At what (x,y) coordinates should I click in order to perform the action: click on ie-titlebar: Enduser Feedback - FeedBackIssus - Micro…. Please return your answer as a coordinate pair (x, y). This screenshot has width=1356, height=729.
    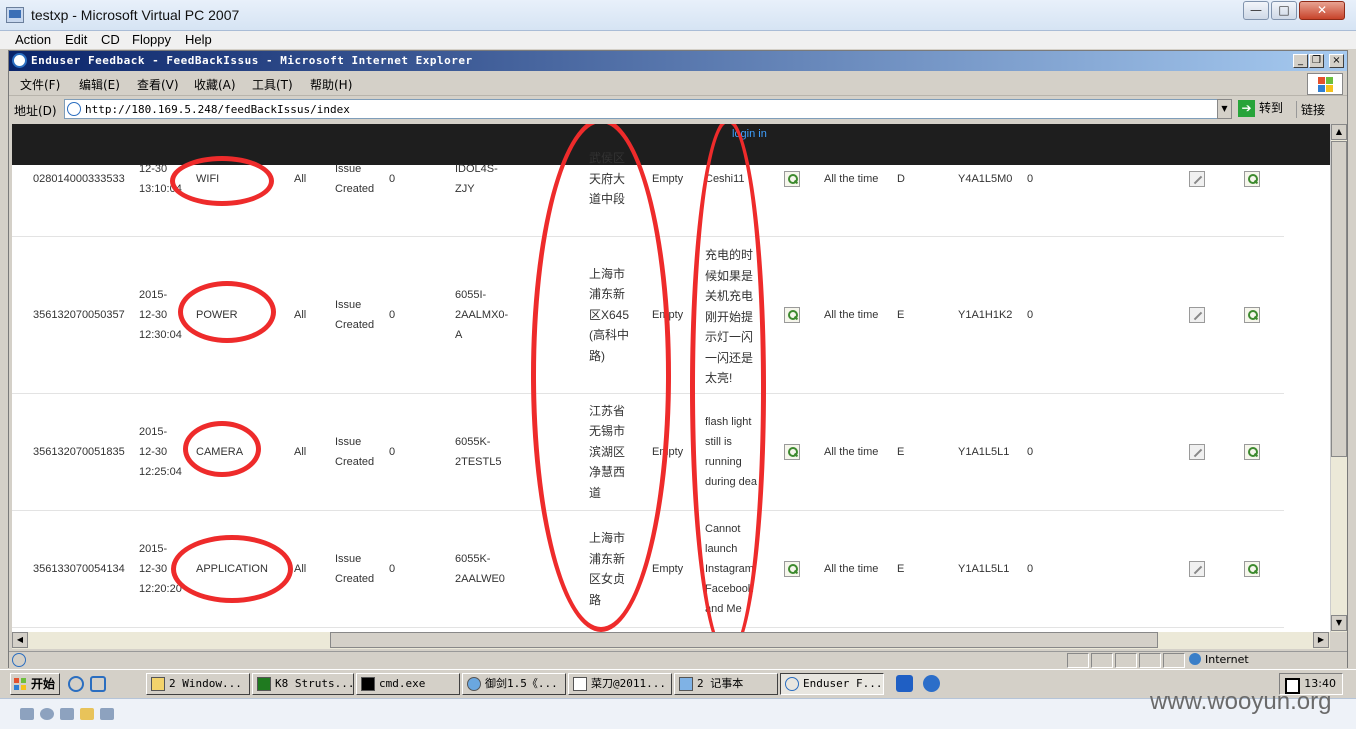
    Looking at the image, I should click on (678, 61).